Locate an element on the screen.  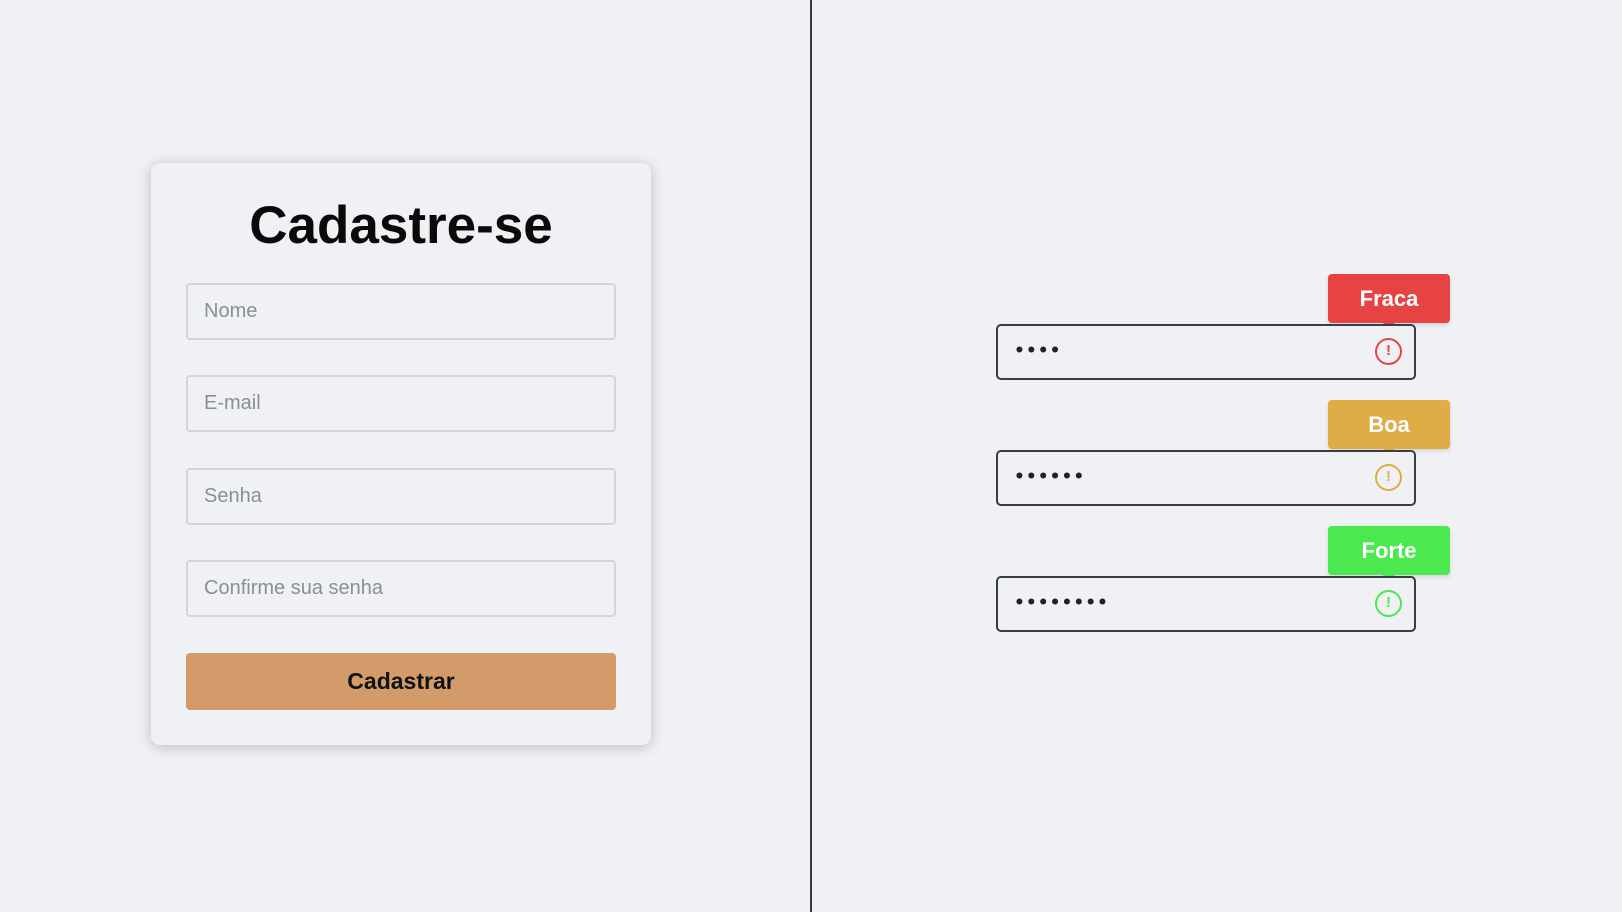
password-strength-weak: Fraca •••• ! is located at coordinates (1223, 327).